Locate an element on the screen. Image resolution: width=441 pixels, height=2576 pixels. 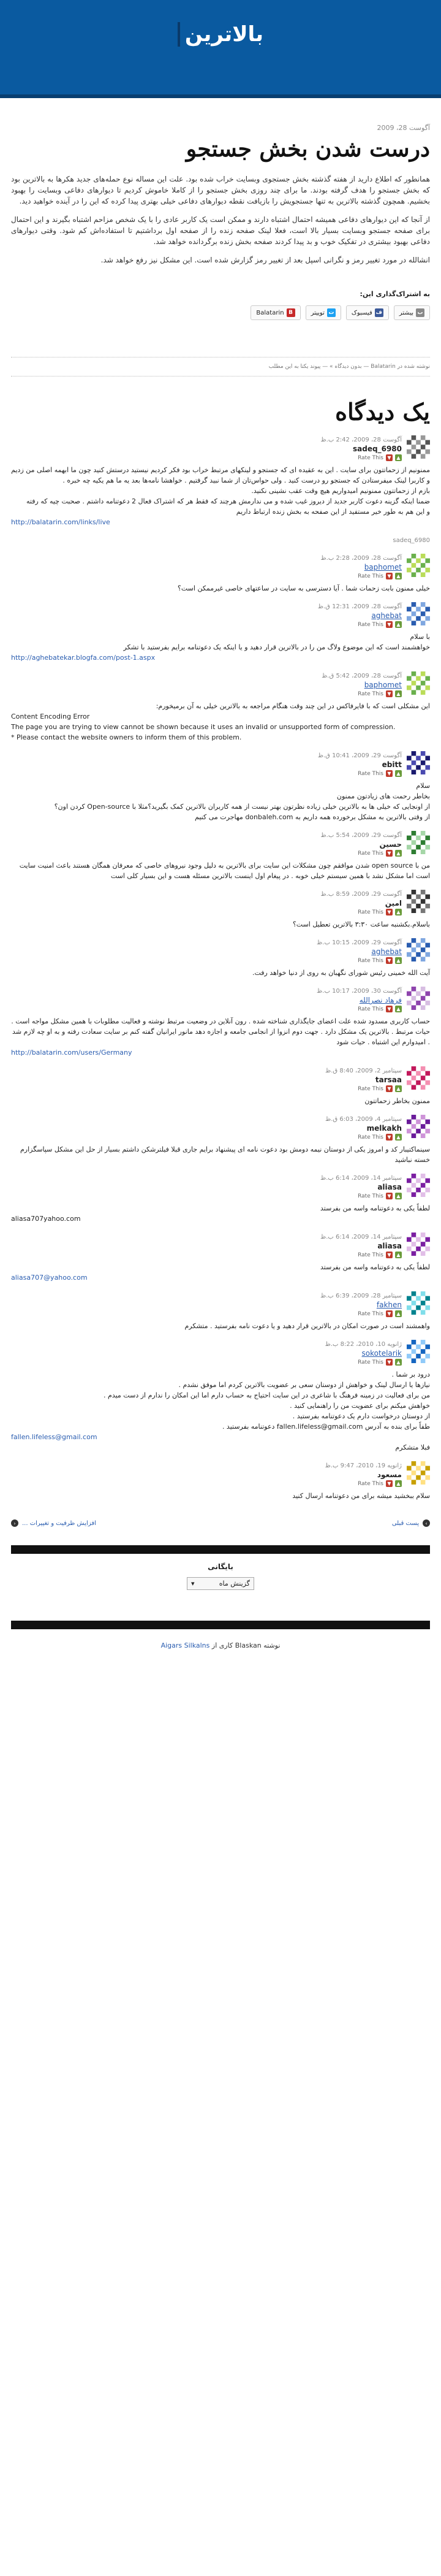
site-footer: نوشته Blaskan کاری از Aigars Silkalns is located at coordinates (221, 1645).